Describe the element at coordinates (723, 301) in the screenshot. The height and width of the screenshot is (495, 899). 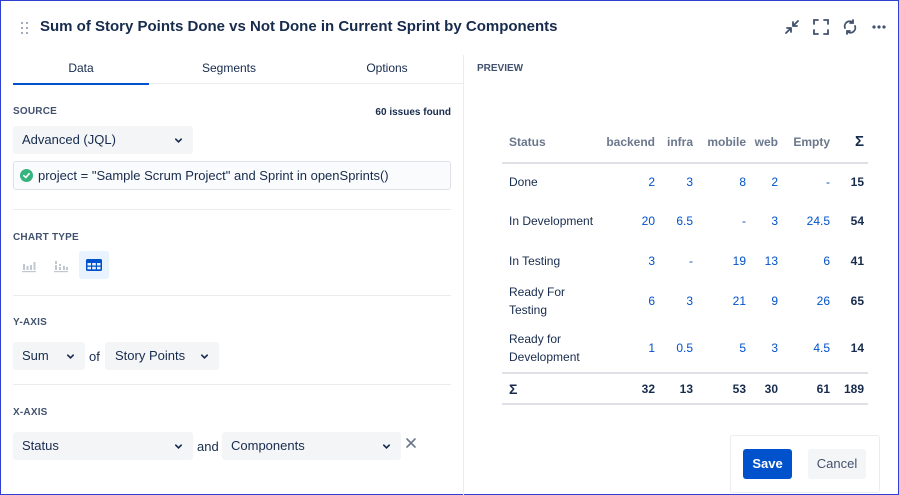
I see `table-cell: 21` at that location.